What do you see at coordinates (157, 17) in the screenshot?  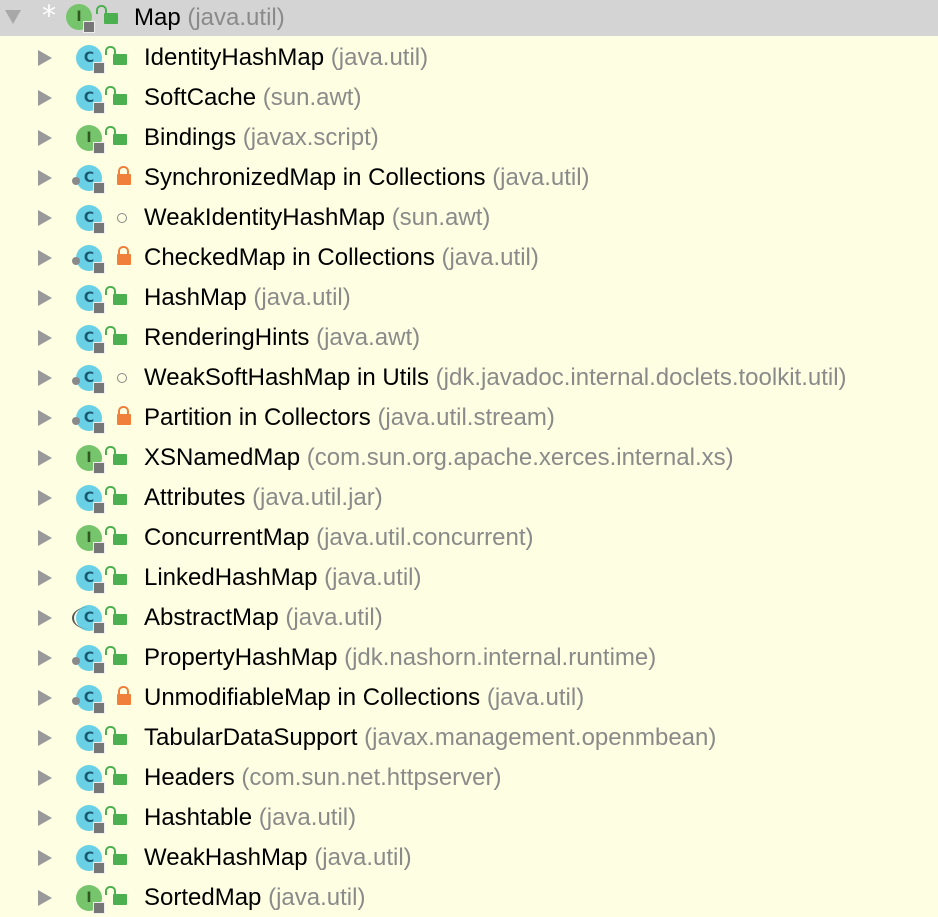 I see `type-name: Map` at bounding box center [157, 17].